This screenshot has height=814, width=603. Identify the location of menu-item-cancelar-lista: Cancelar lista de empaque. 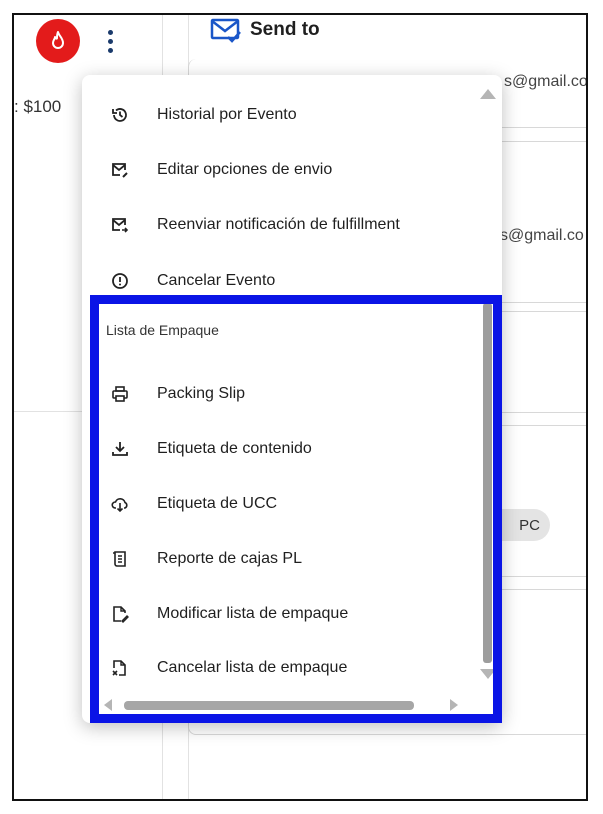
(282, 668).